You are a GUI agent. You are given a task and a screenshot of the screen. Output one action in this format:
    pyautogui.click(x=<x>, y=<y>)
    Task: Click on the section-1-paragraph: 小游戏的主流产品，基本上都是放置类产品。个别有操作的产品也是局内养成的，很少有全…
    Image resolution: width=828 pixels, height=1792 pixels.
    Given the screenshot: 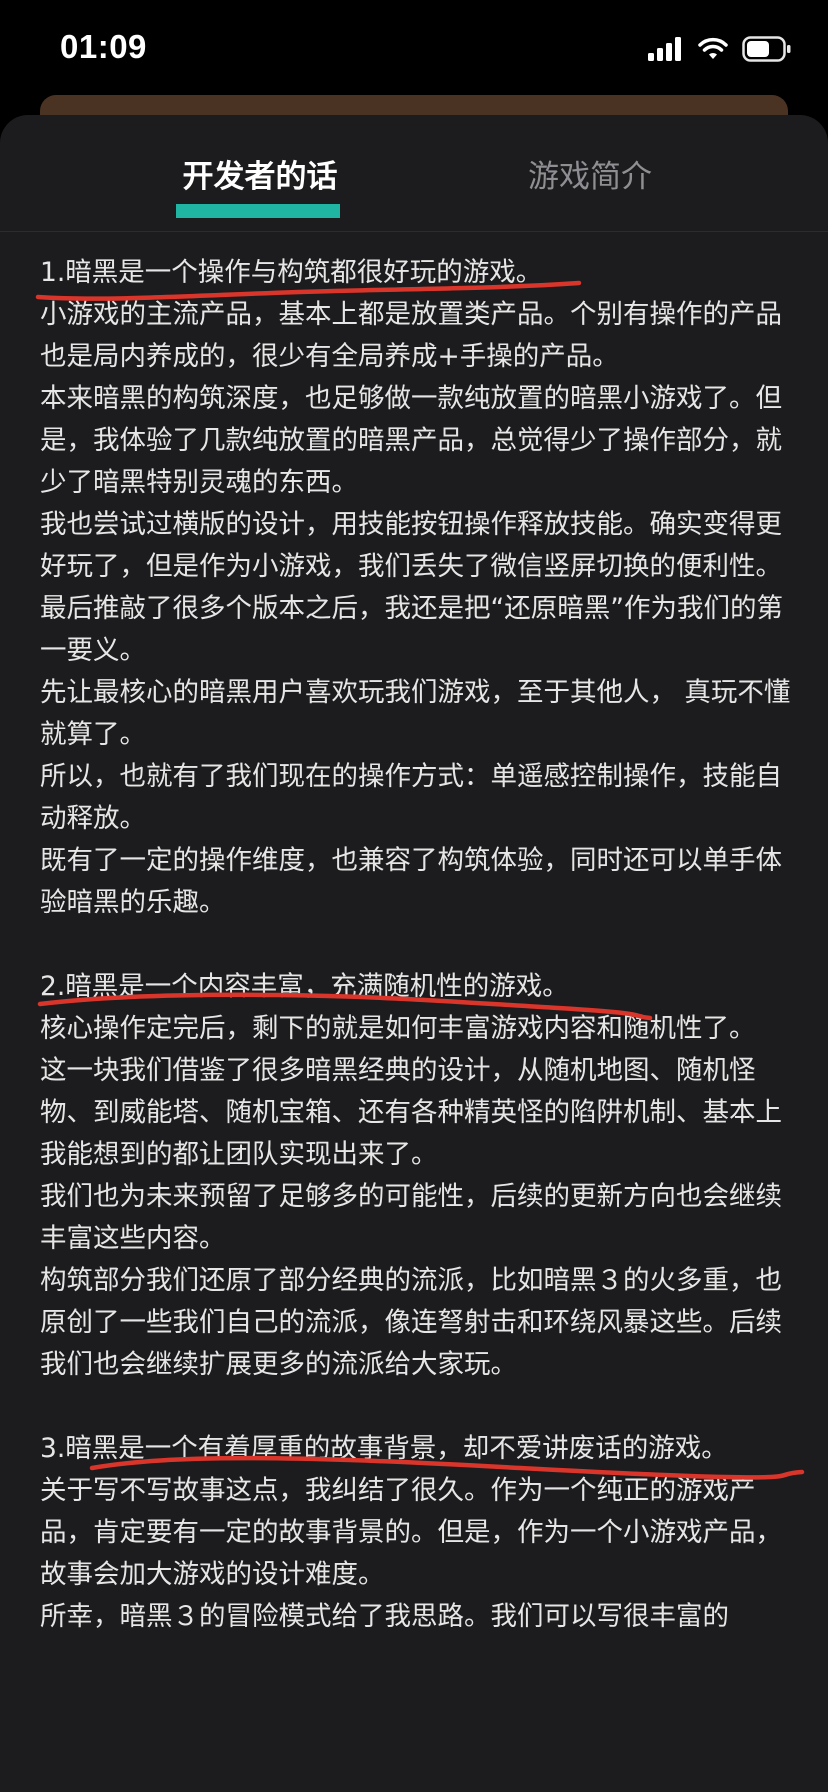 What is the action you would take?
    pyautogui.click(x=411, y=335)
    